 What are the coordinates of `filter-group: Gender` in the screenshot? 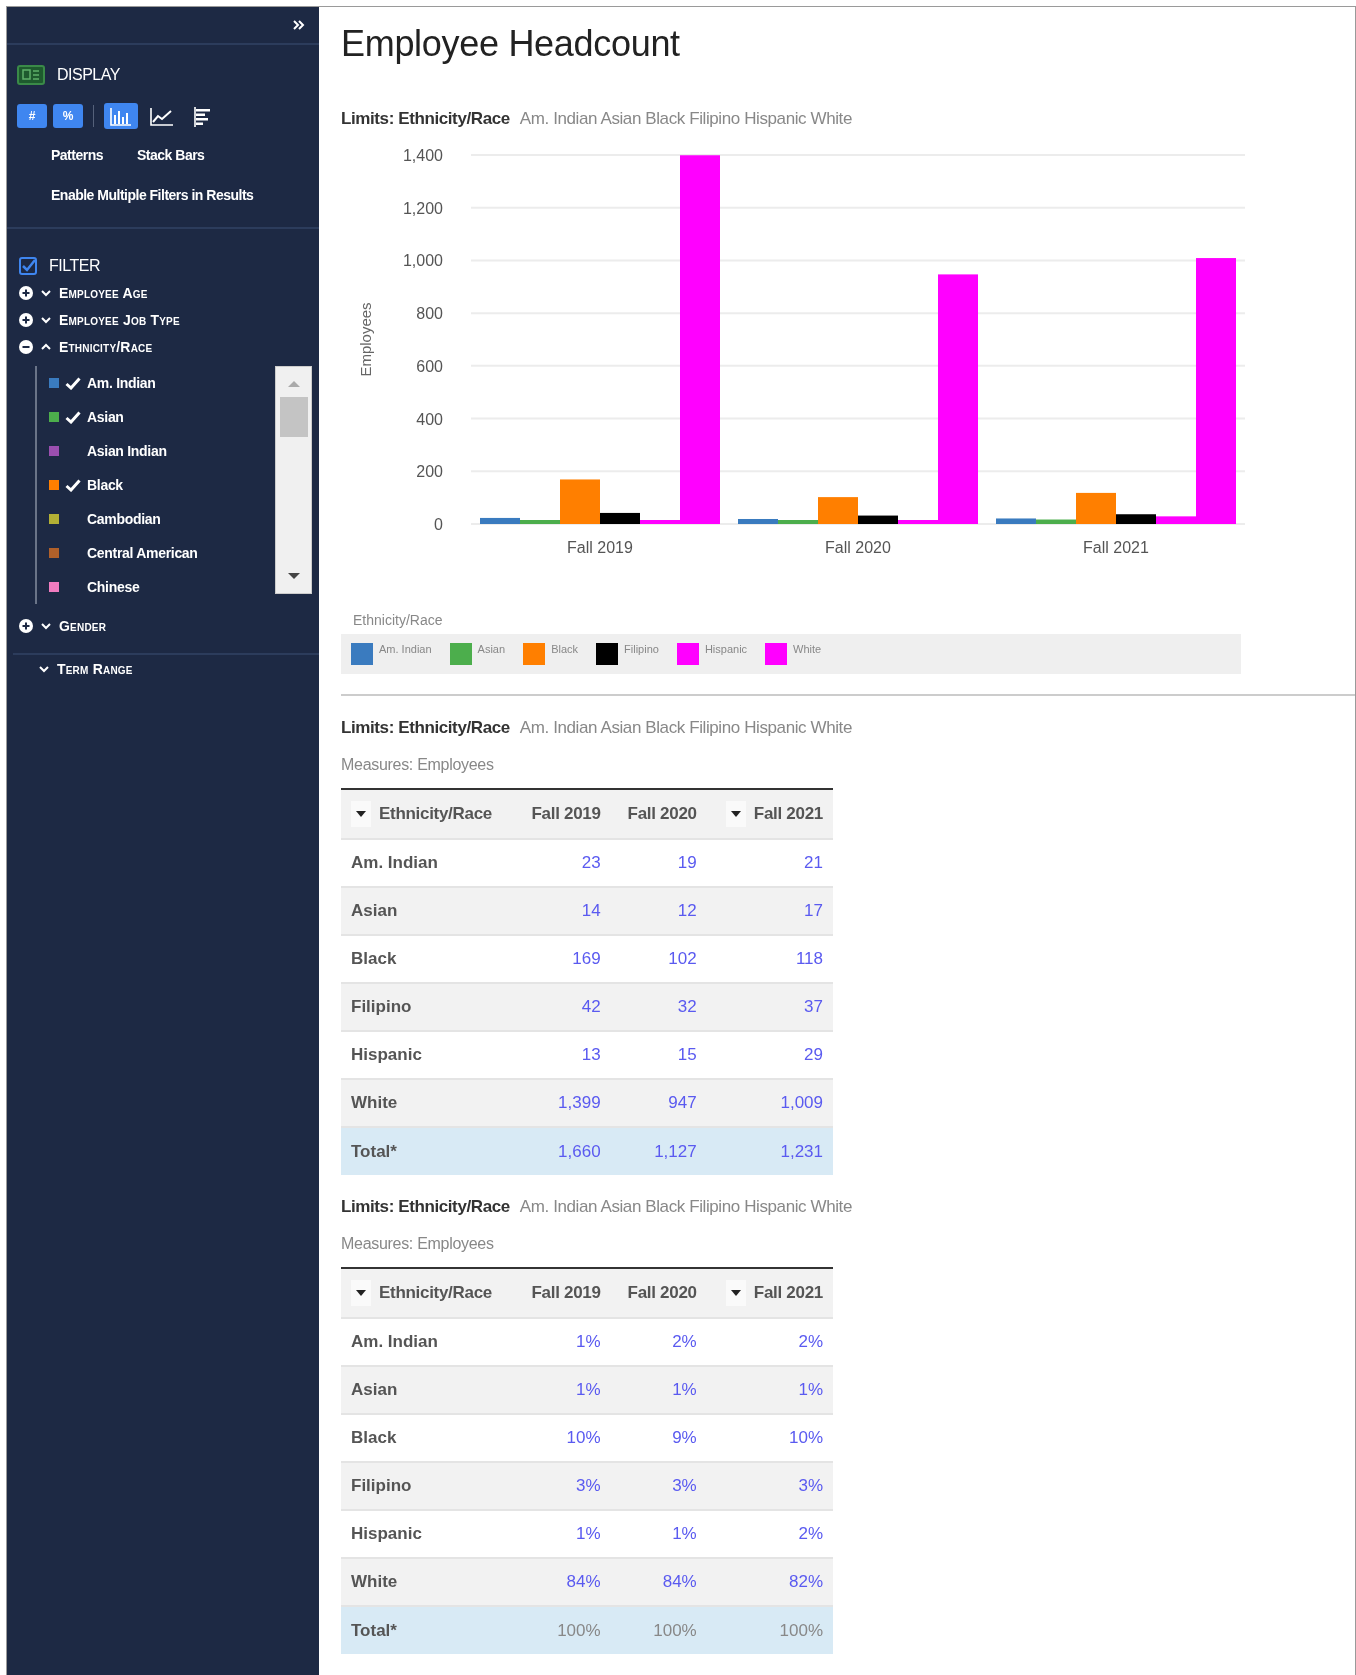 It's located at (83, 625).